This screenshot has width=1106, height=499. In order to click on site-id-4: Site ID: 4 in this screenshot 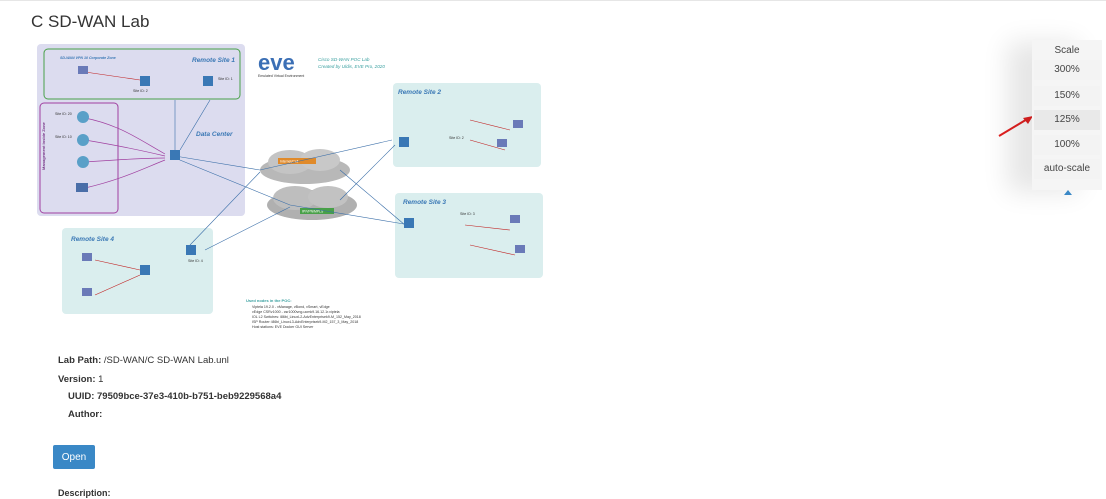, I will do `click(195, 261)`.